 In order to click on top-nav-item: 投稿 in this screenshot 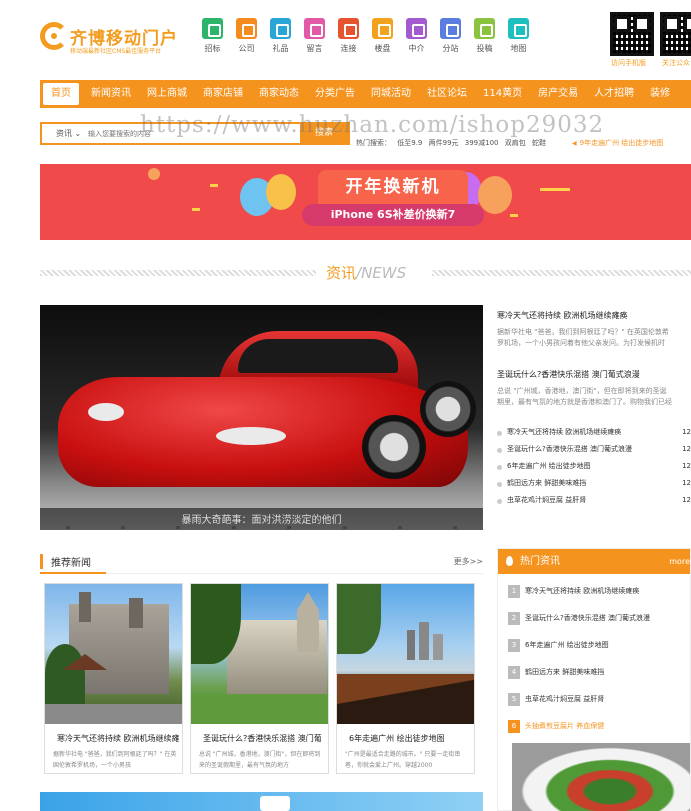, I will do `click(484, 36)`.